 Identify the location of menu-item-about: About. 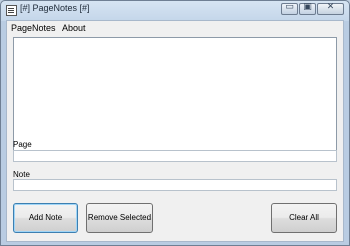
(74, 28).